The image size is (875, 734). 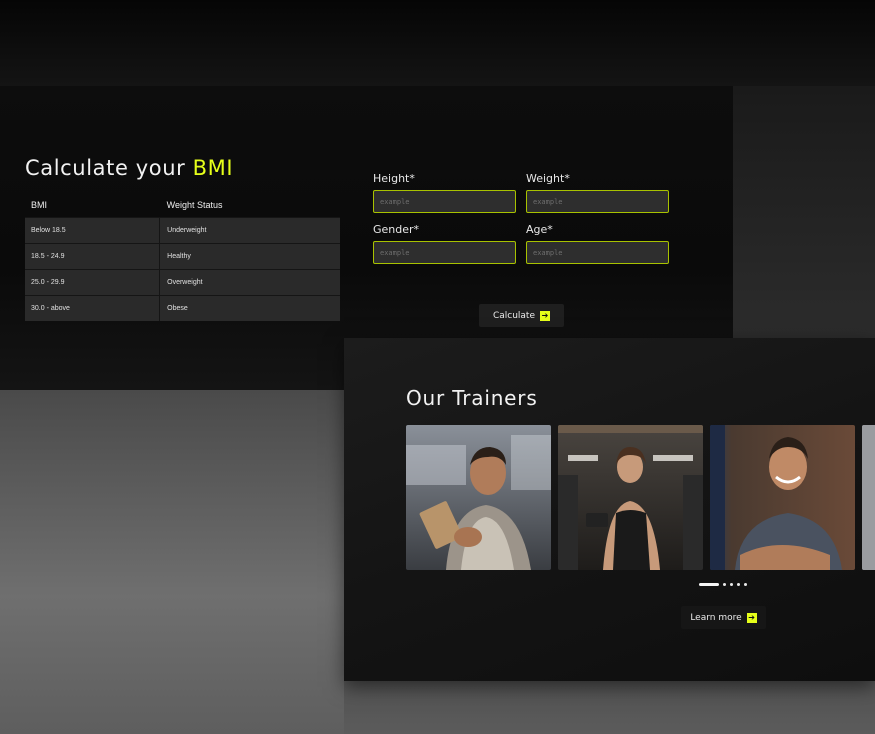 I want to click on table-row: Below 18.5 Underweight, so click(x=182, y=230).